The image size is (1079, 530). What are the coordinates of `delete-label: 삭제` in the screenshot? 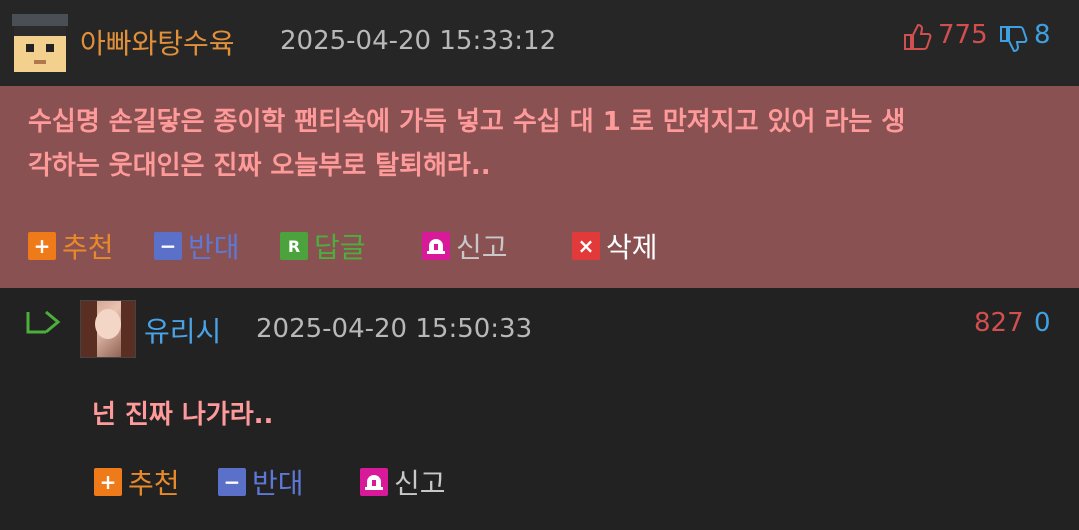 It's located at (632, 247).